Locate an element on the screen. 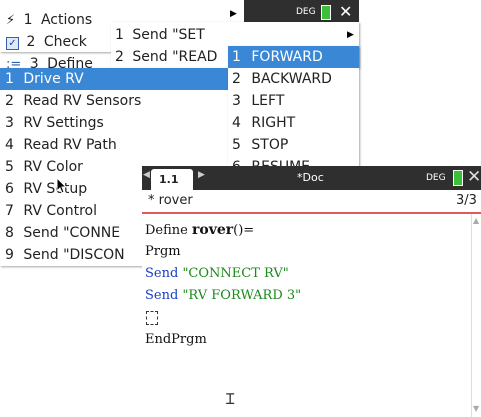 The image size is (481, 417). chevron-right-icon: ▶ is located at coordinates (350, 35).